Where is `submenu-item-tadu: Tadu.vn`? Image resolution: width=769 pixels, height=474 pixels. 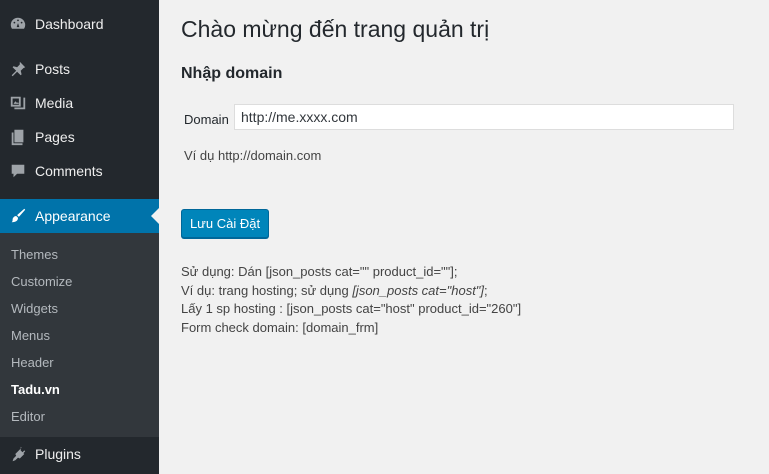
submenu-item-tadu: Tadu.vn is located at coordinates (35, 389).